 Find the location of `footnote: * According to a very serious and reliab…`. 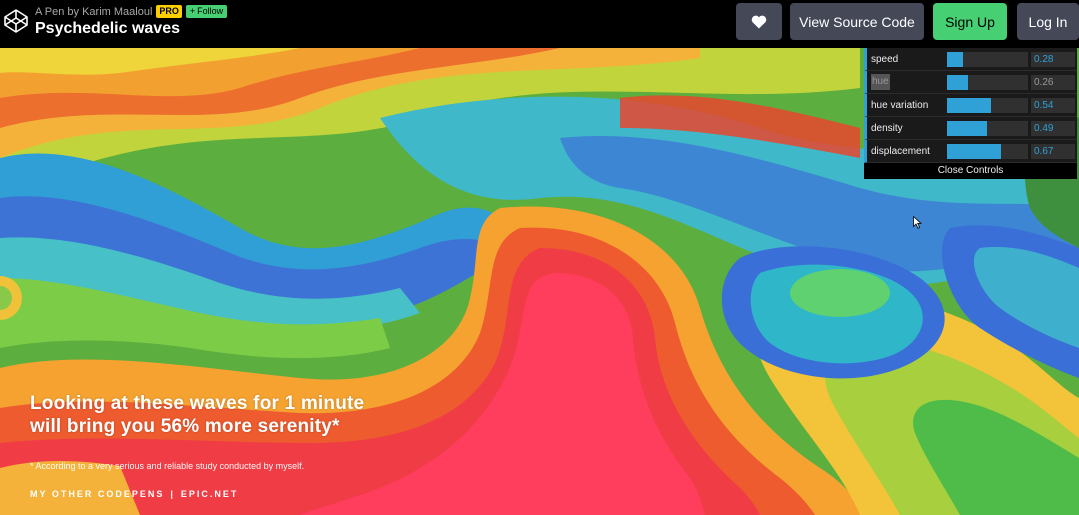

footnote: * According to a very serious and reliab… is located at coordinates (167, 466).